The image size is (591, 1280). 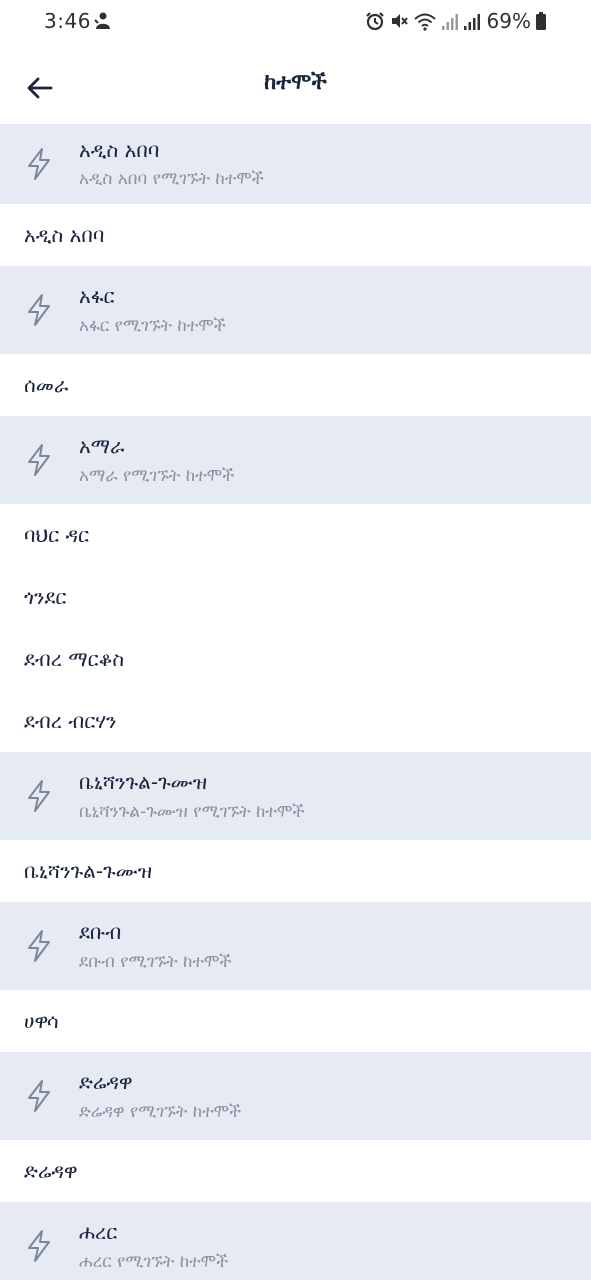 What do you see at coordinates (74, 659) in the screenshot?
I see `city-label: ደብረ ማርቆስ` at bounding box center [74, 659].